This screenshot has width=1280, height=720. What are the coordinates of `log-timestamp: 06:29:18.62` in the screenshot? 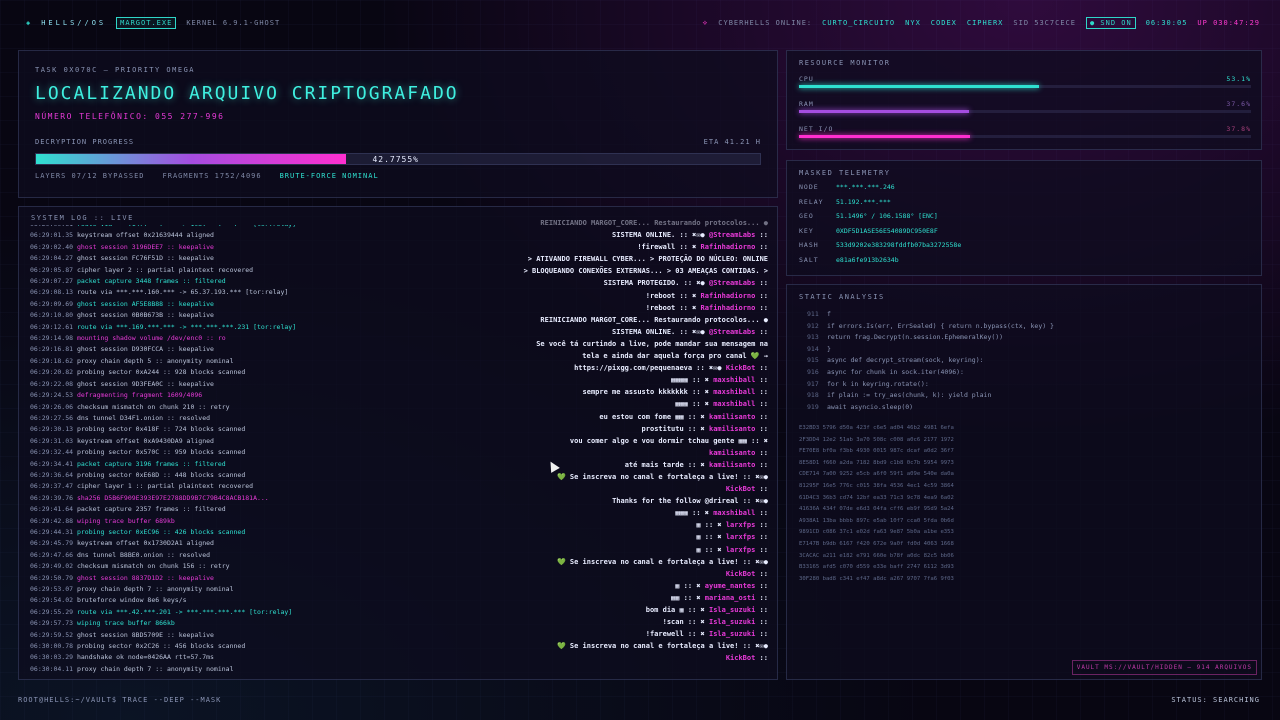 It's located at (52, 360).